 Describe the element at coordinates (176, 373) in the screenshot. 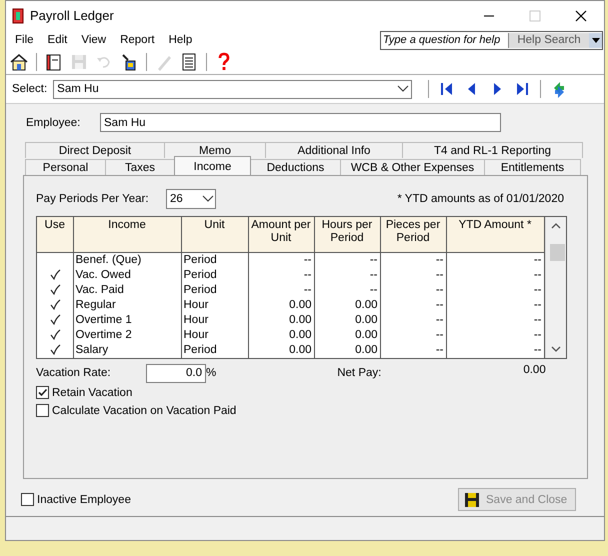

I see `vacation-rate-field: 0.0` at that location.